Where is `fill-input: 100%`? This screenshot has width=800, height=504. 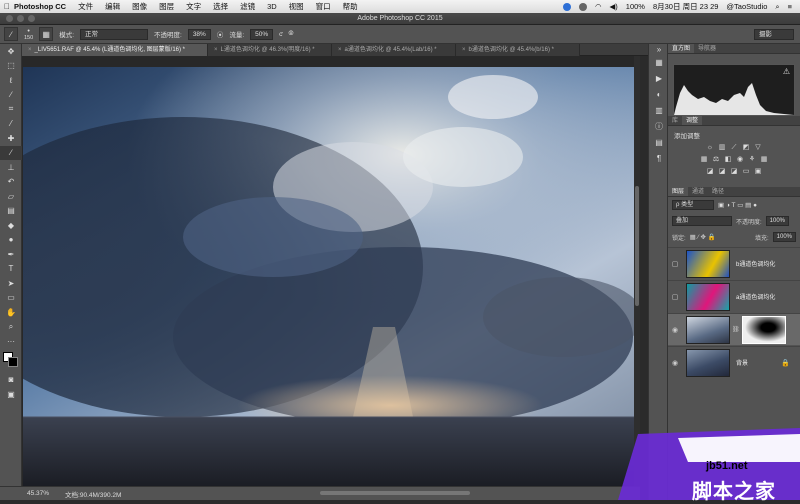 fill-input: 100% is located at coordinates (784, 237).